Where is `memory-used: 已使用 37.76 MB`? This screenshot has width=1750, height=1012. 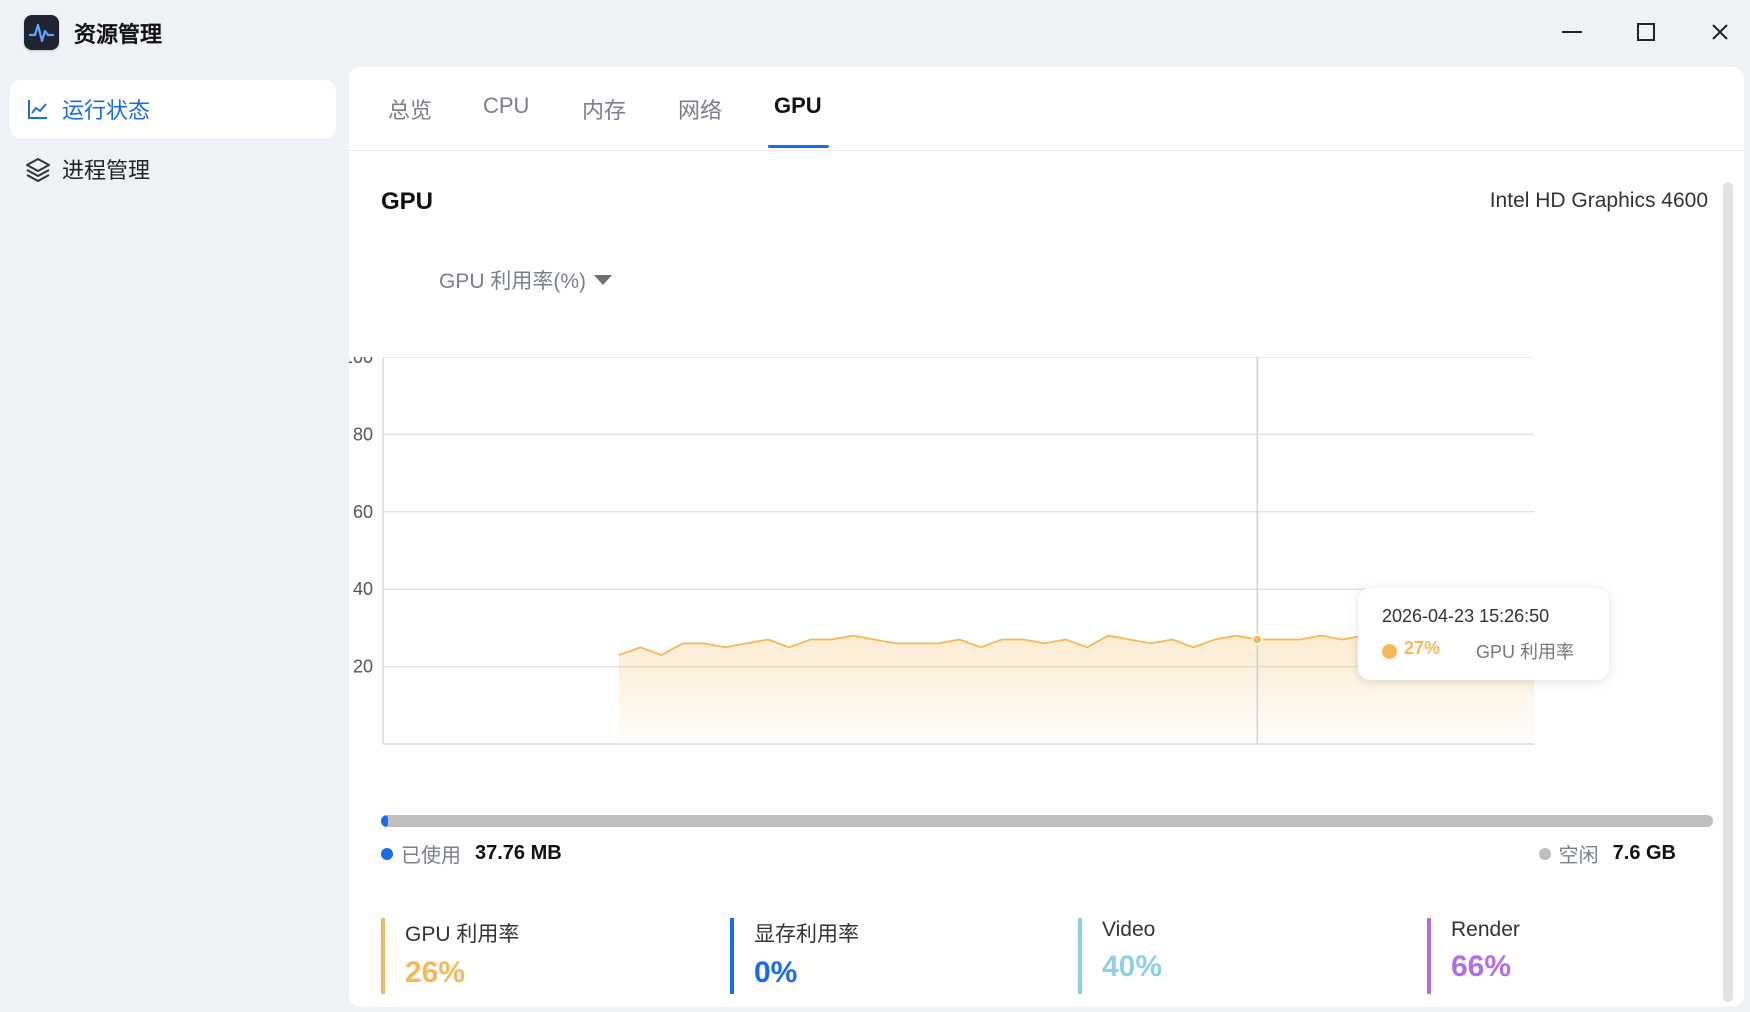
memory-used: 已使用 37.76 MB is located at coordinates (471, 853).